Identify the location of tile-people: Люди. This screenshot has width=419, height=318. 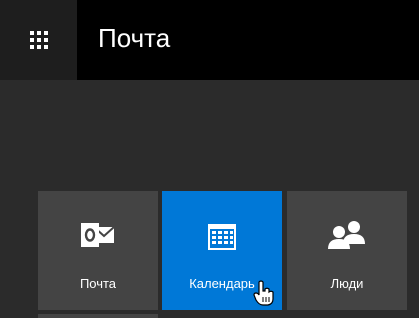
(347, 250).